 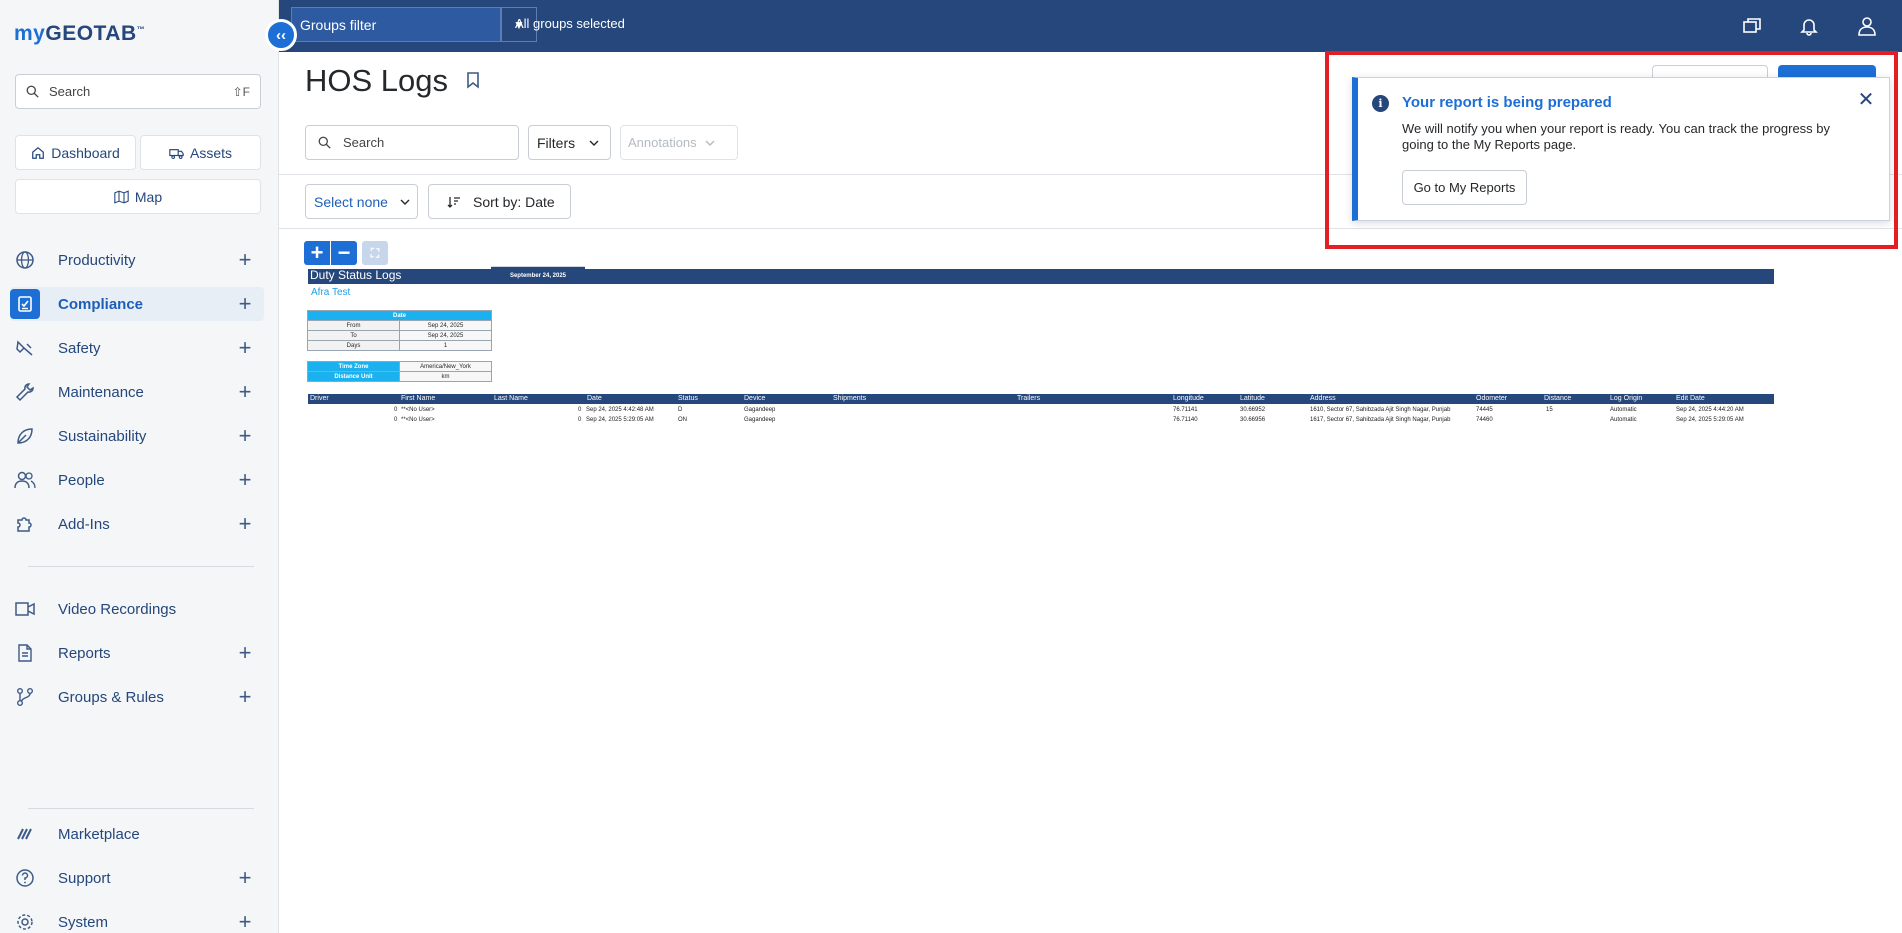 I want to click on sidebar-item-productivity: Productivity +, so click(x=137, y=260).